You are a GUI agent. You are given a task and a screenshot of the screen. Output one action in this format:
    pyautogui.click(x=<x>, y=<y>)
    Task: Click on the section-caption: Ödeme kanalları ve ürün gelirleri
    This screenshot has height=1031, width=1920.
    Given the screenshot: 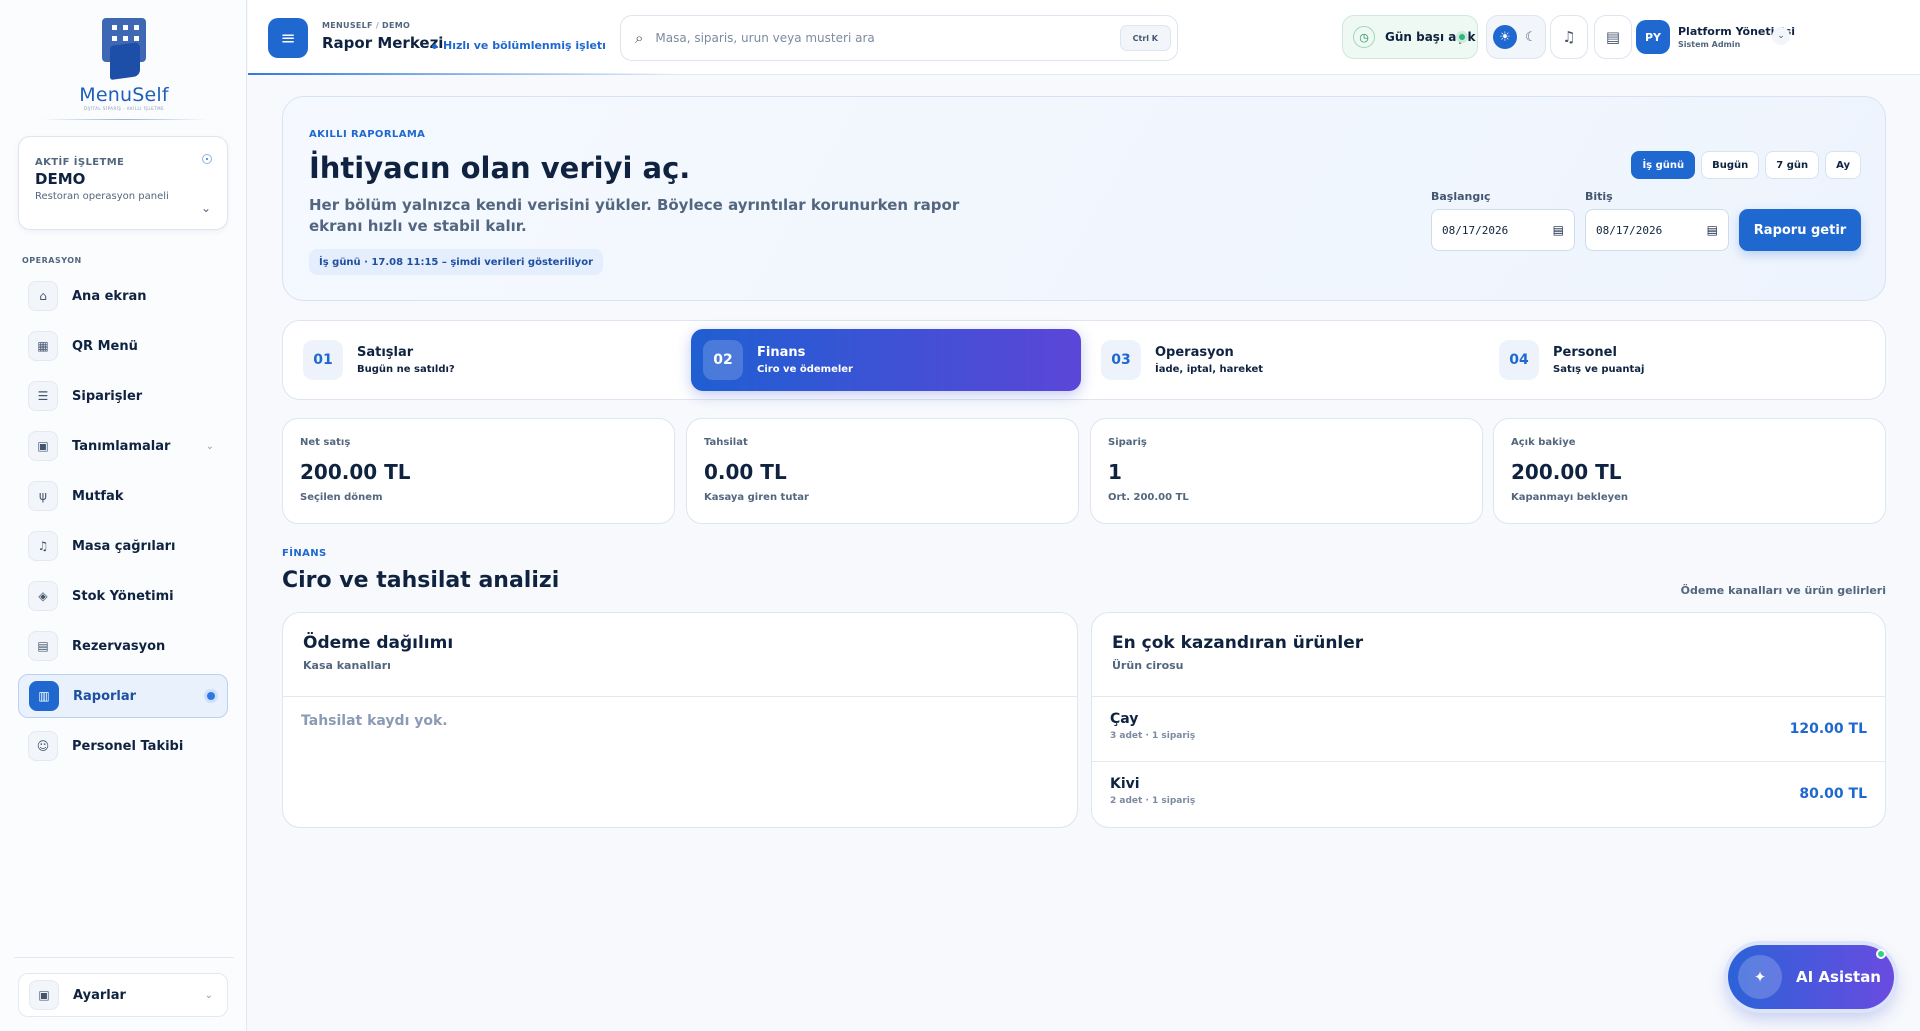 What is the action you would take?
    pyautogui.click(x=1783, y=590)
    